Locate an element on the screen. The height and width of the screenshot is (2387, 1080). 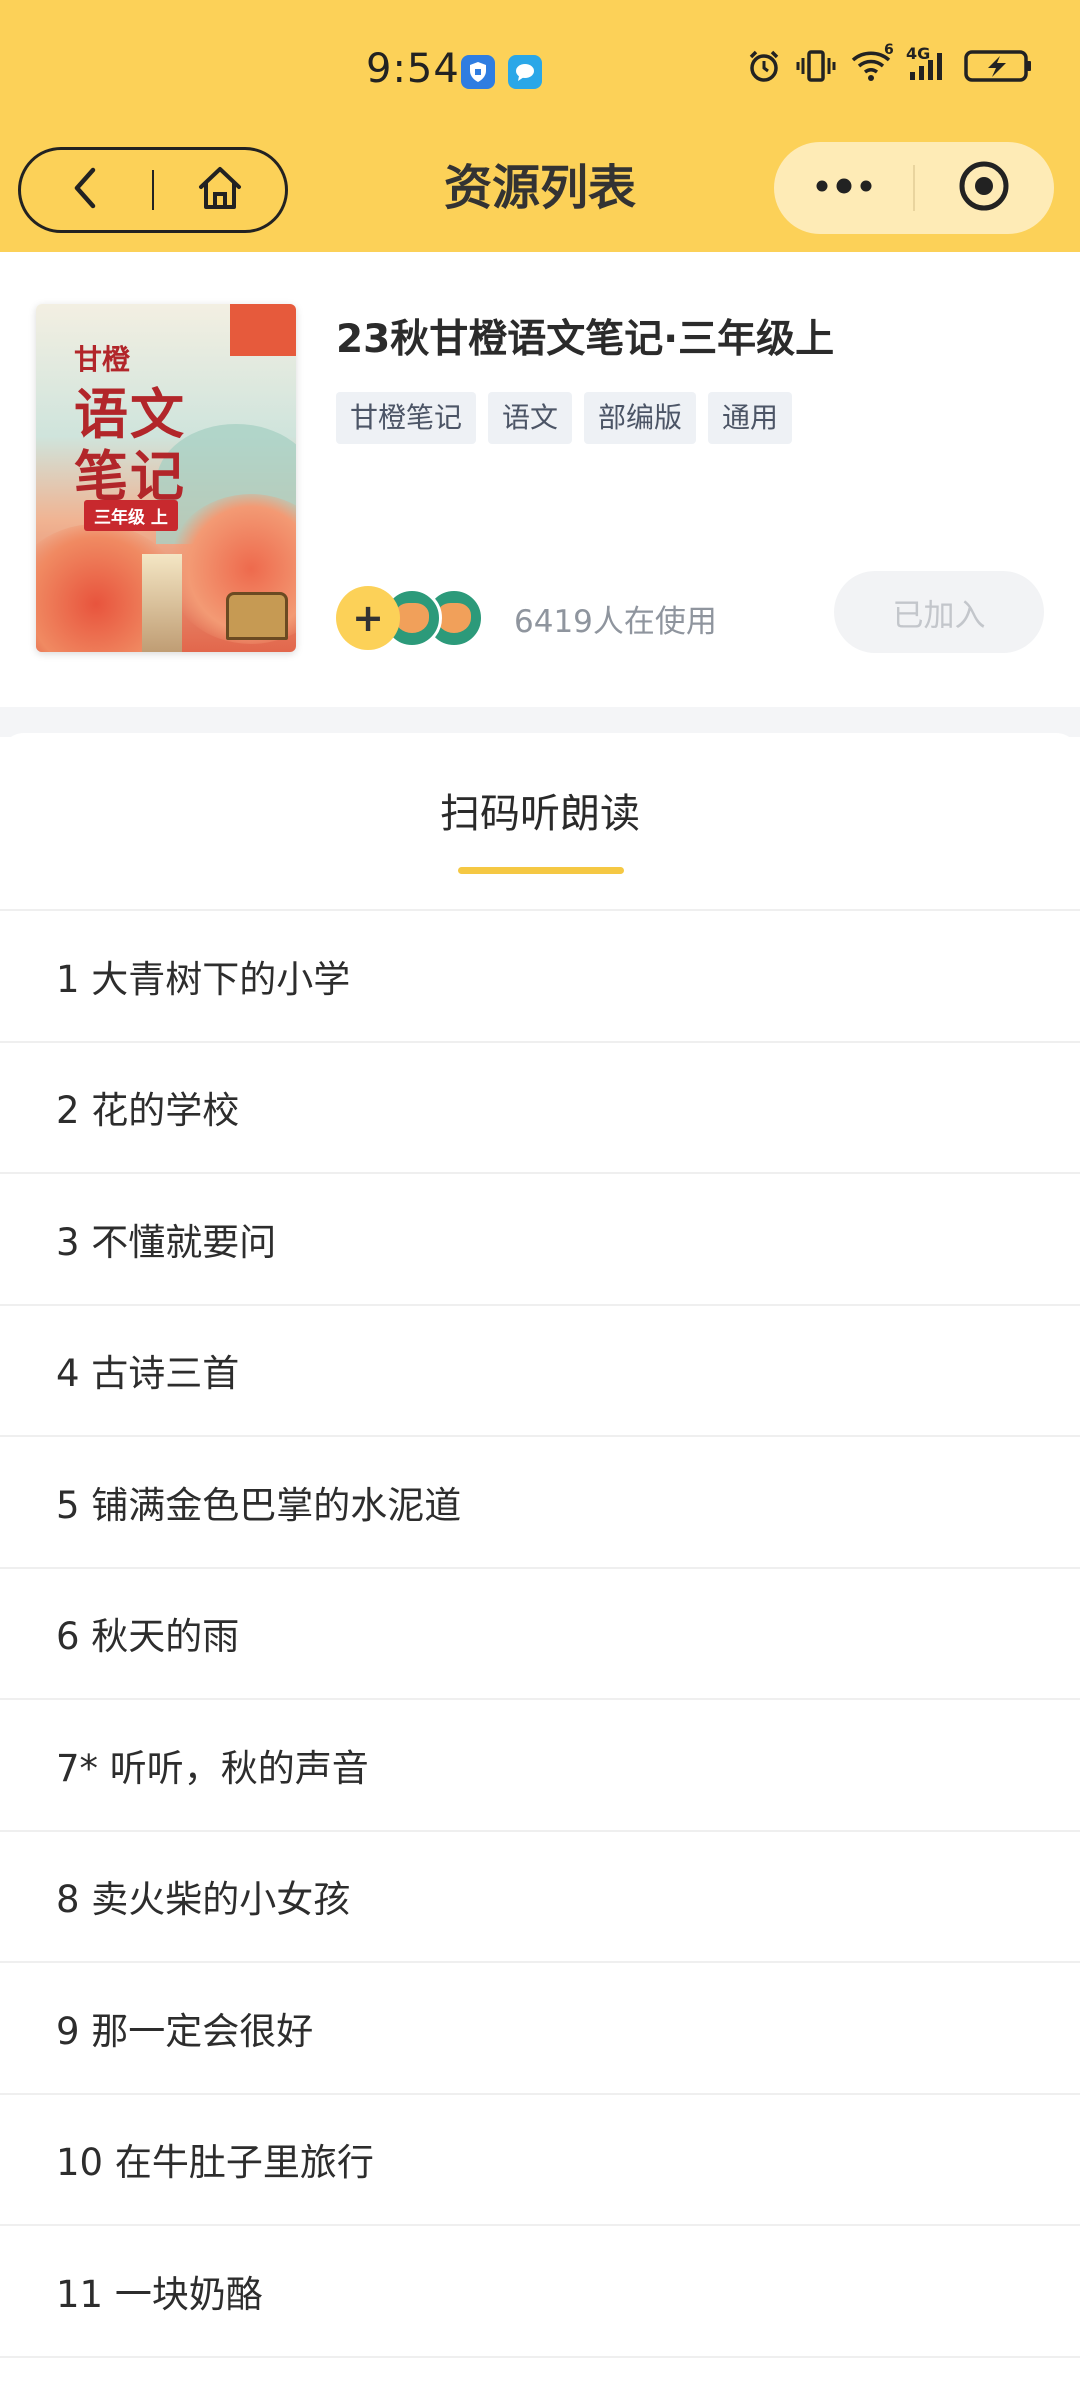
message-app-icon is located at coordinates (525, 72).